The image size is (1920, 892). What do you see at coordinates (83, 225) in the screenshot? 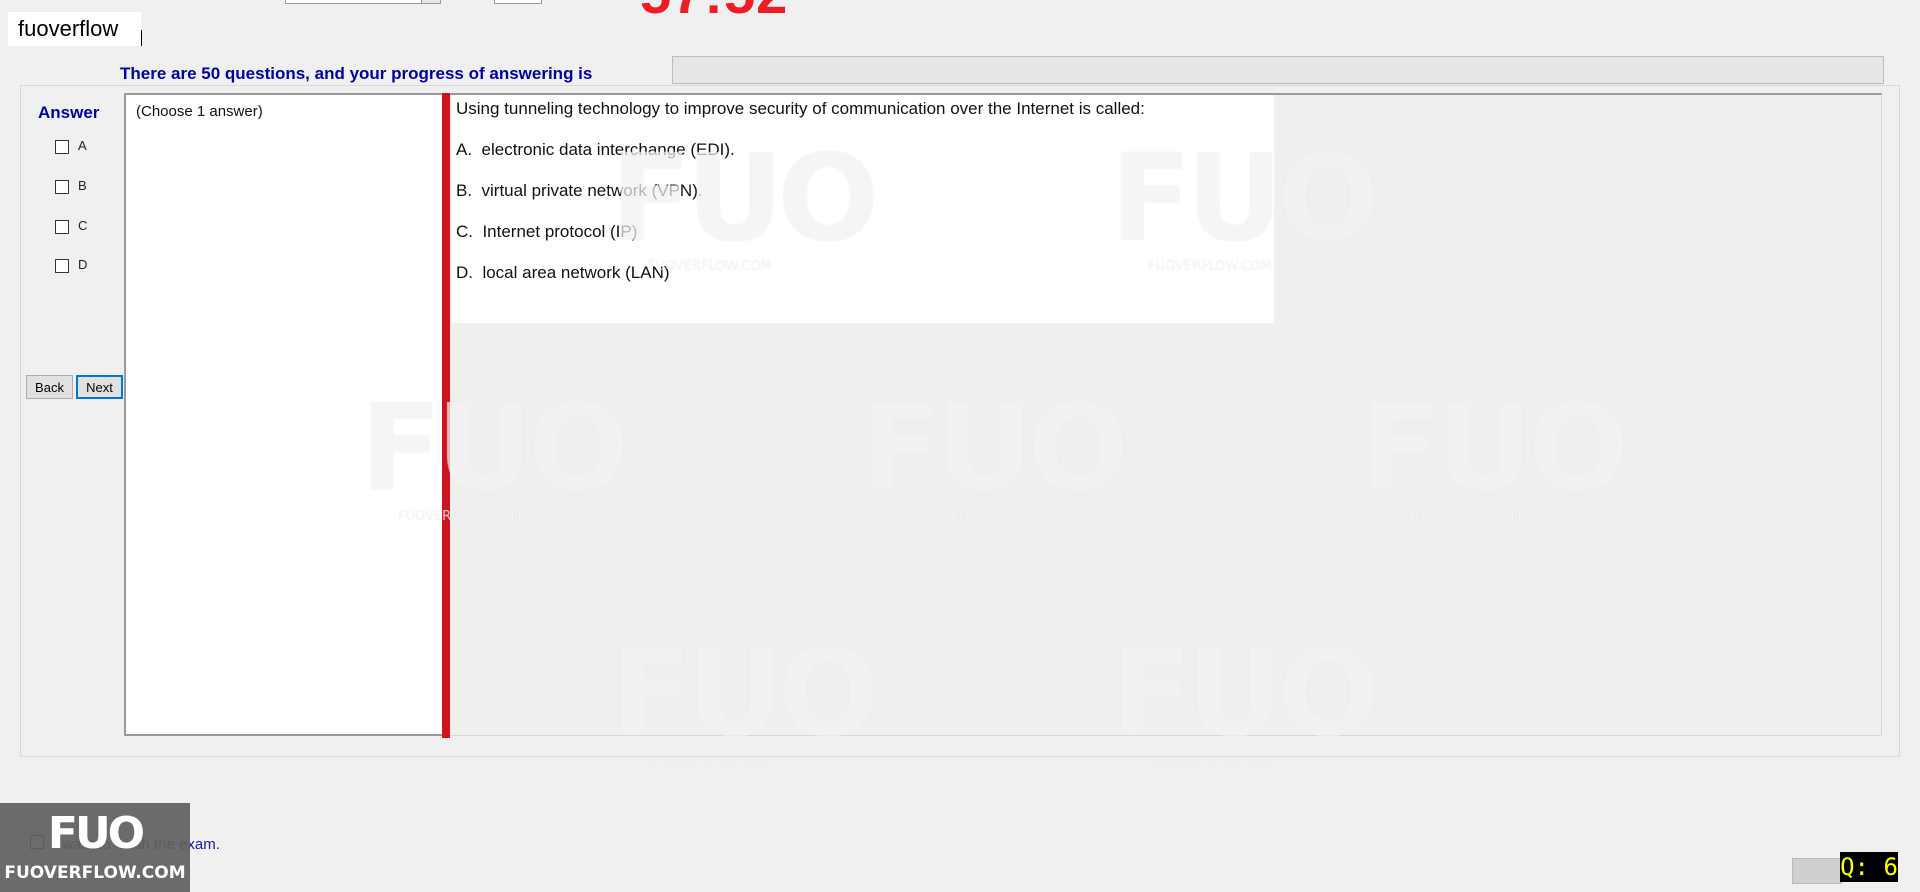
I see `answer-label-c: C` at bounding box center [83, 225].